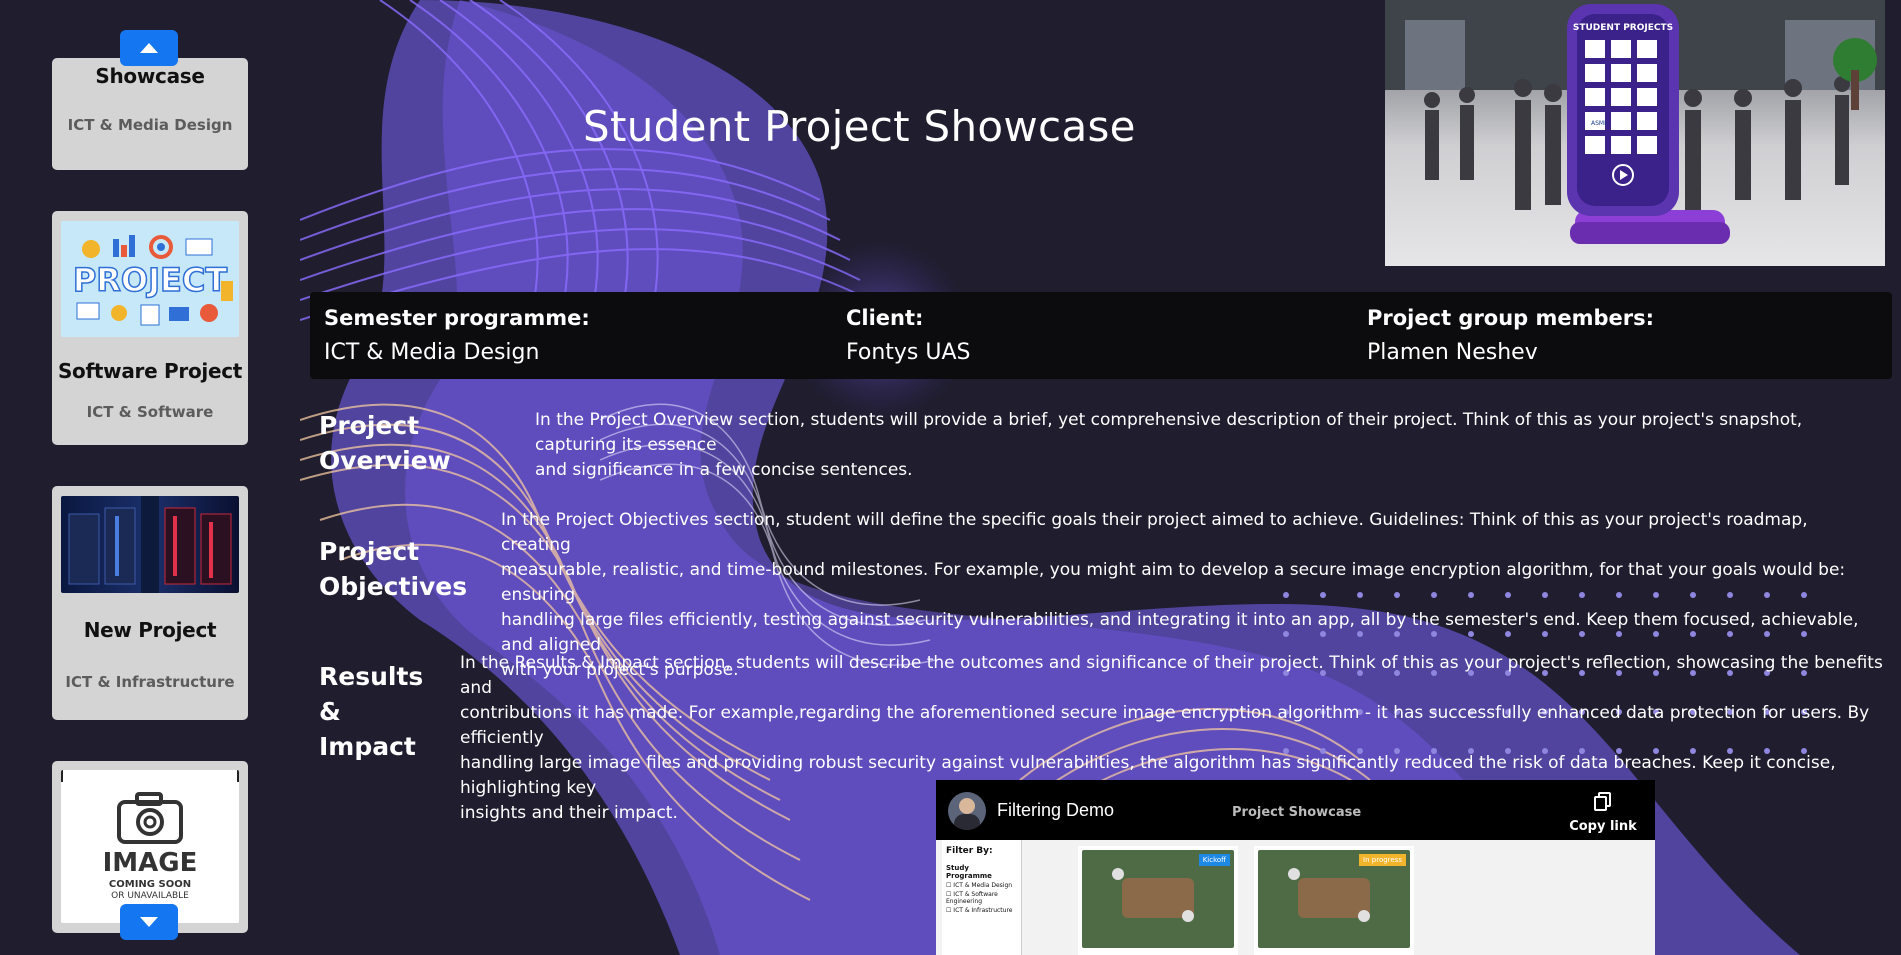 This screenshot has width=1901, height=955. I want to click on project-card-software-project: PROJECT Software Project ICT & Software, so click(150, 328).